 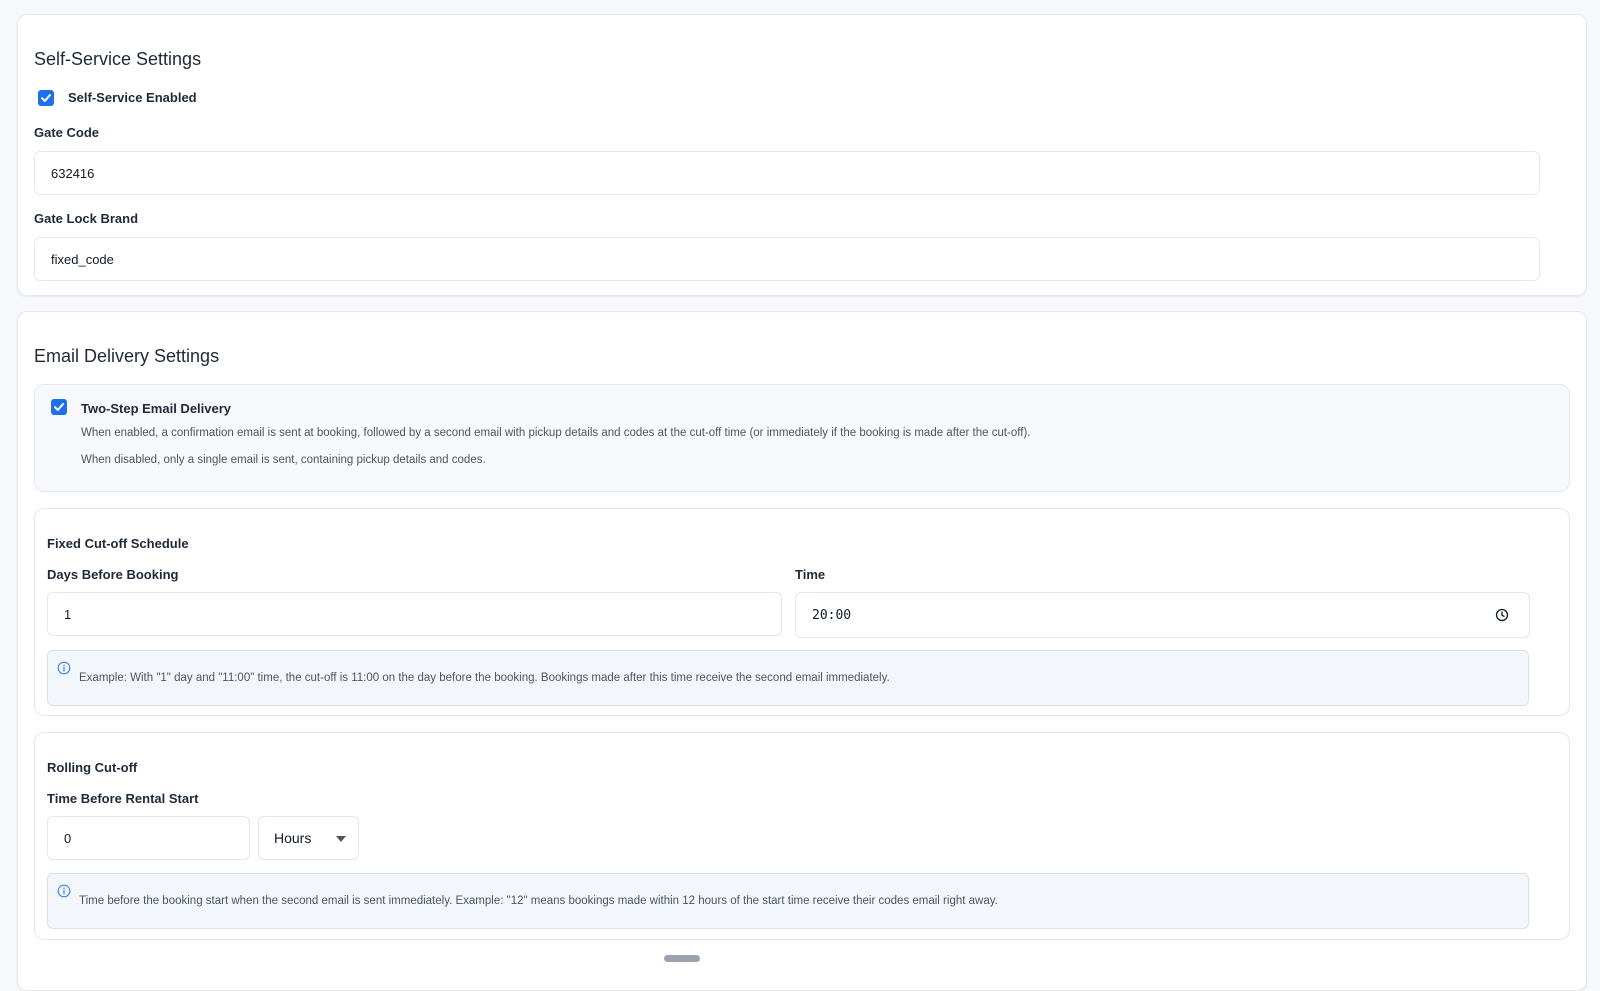 What do you see at coordinates (86, 218) in the screenshot?
I see `gate-lock-brand-label: Gate Lock Brand` at bounding box center [86, 218].